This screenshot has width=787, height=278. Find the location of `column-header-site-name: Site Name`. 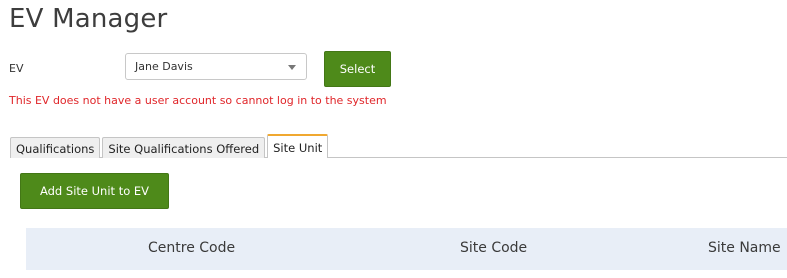

column-header-site-name: Site Name is located at coordinates (744, 248).